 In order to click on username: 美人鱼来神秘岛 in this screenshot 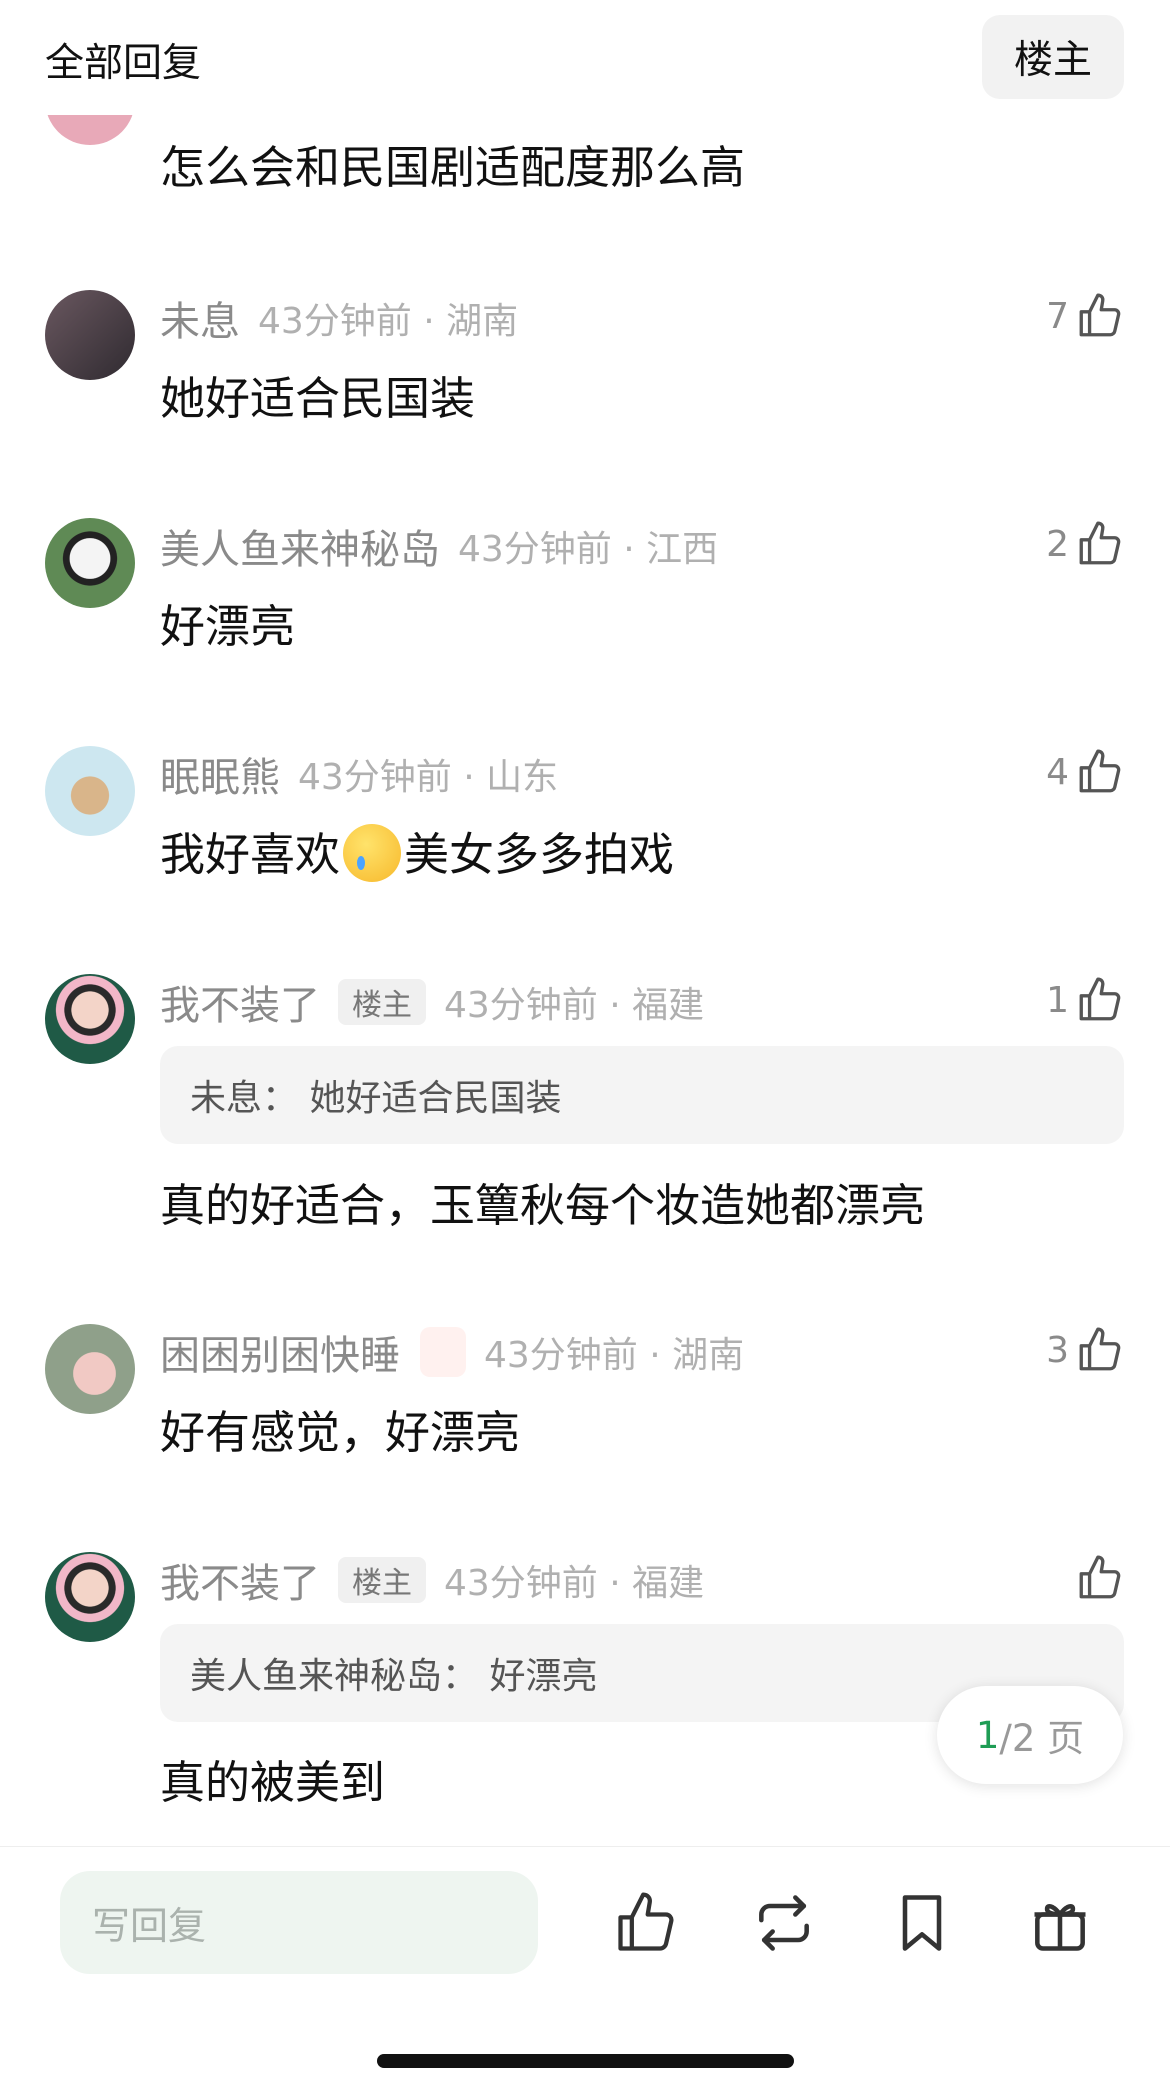, I will do `click(300, 546)`.